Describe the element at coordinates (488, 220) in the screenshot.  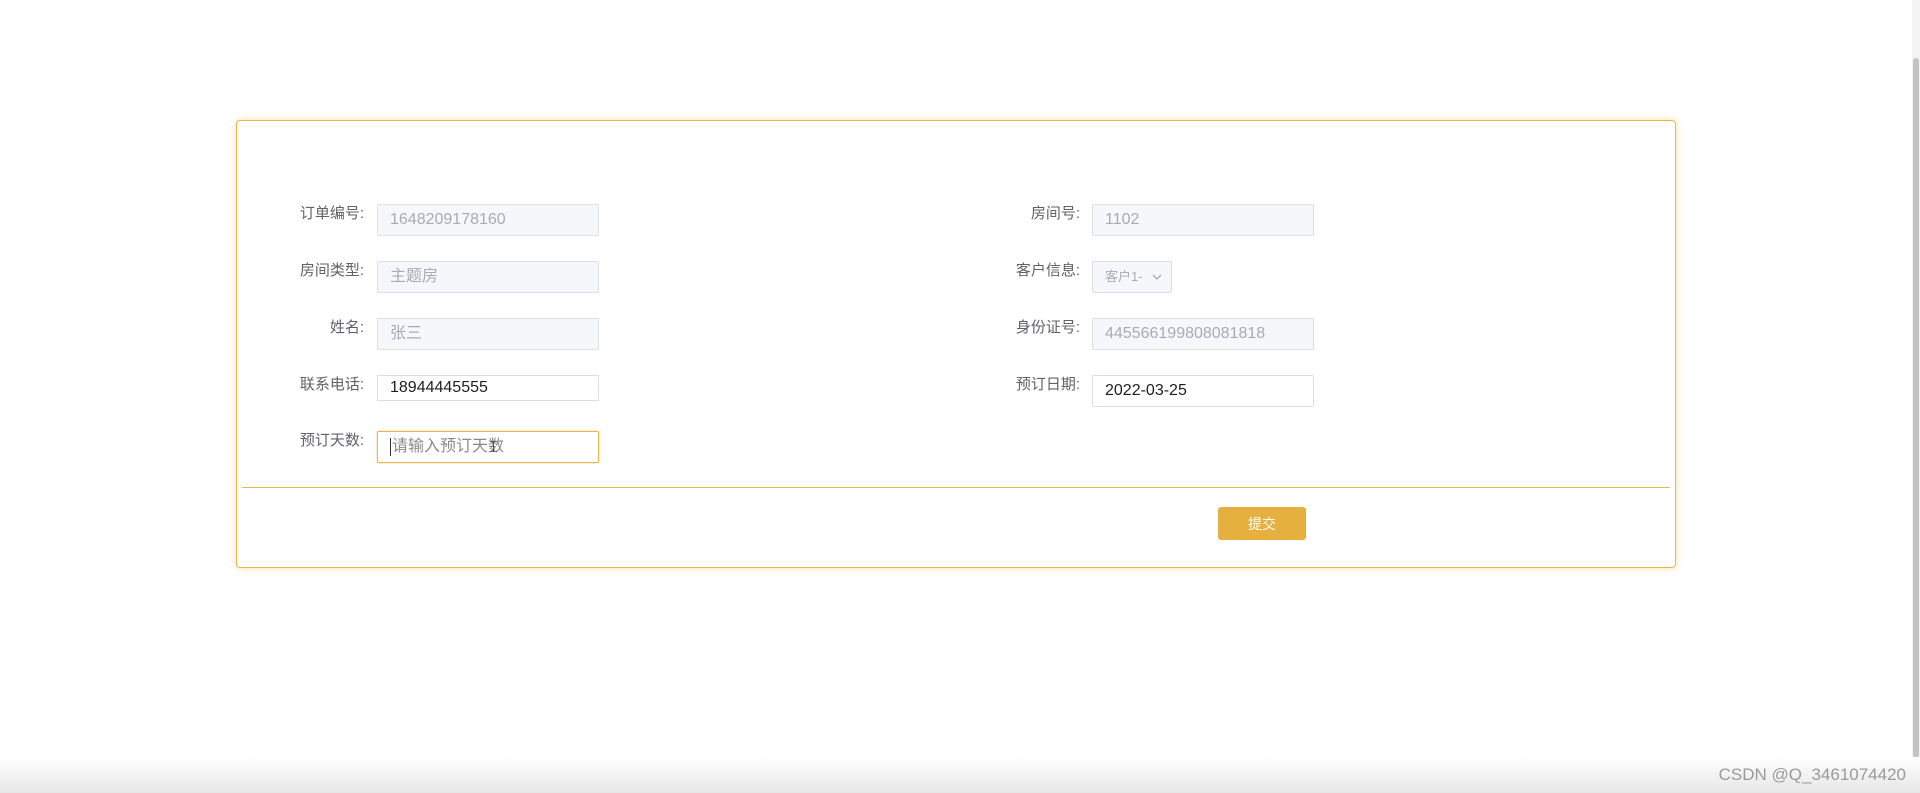
I see `order-number-input: 1648209178160` at that location.